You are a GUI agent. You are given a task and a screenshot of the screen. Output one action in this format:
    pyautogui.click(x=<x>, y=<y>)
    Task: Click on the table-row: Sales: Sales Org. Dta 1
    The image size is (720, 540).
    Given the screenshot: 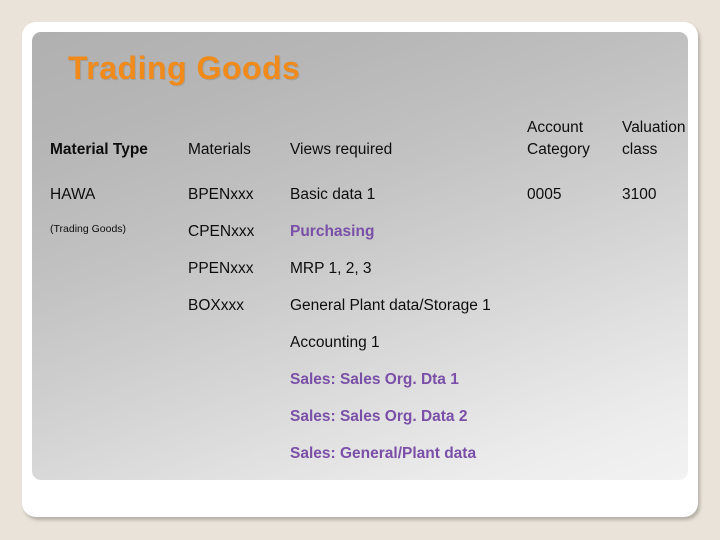 What is the action you would take?
    pyautogui.click(x=374, y=379)
    